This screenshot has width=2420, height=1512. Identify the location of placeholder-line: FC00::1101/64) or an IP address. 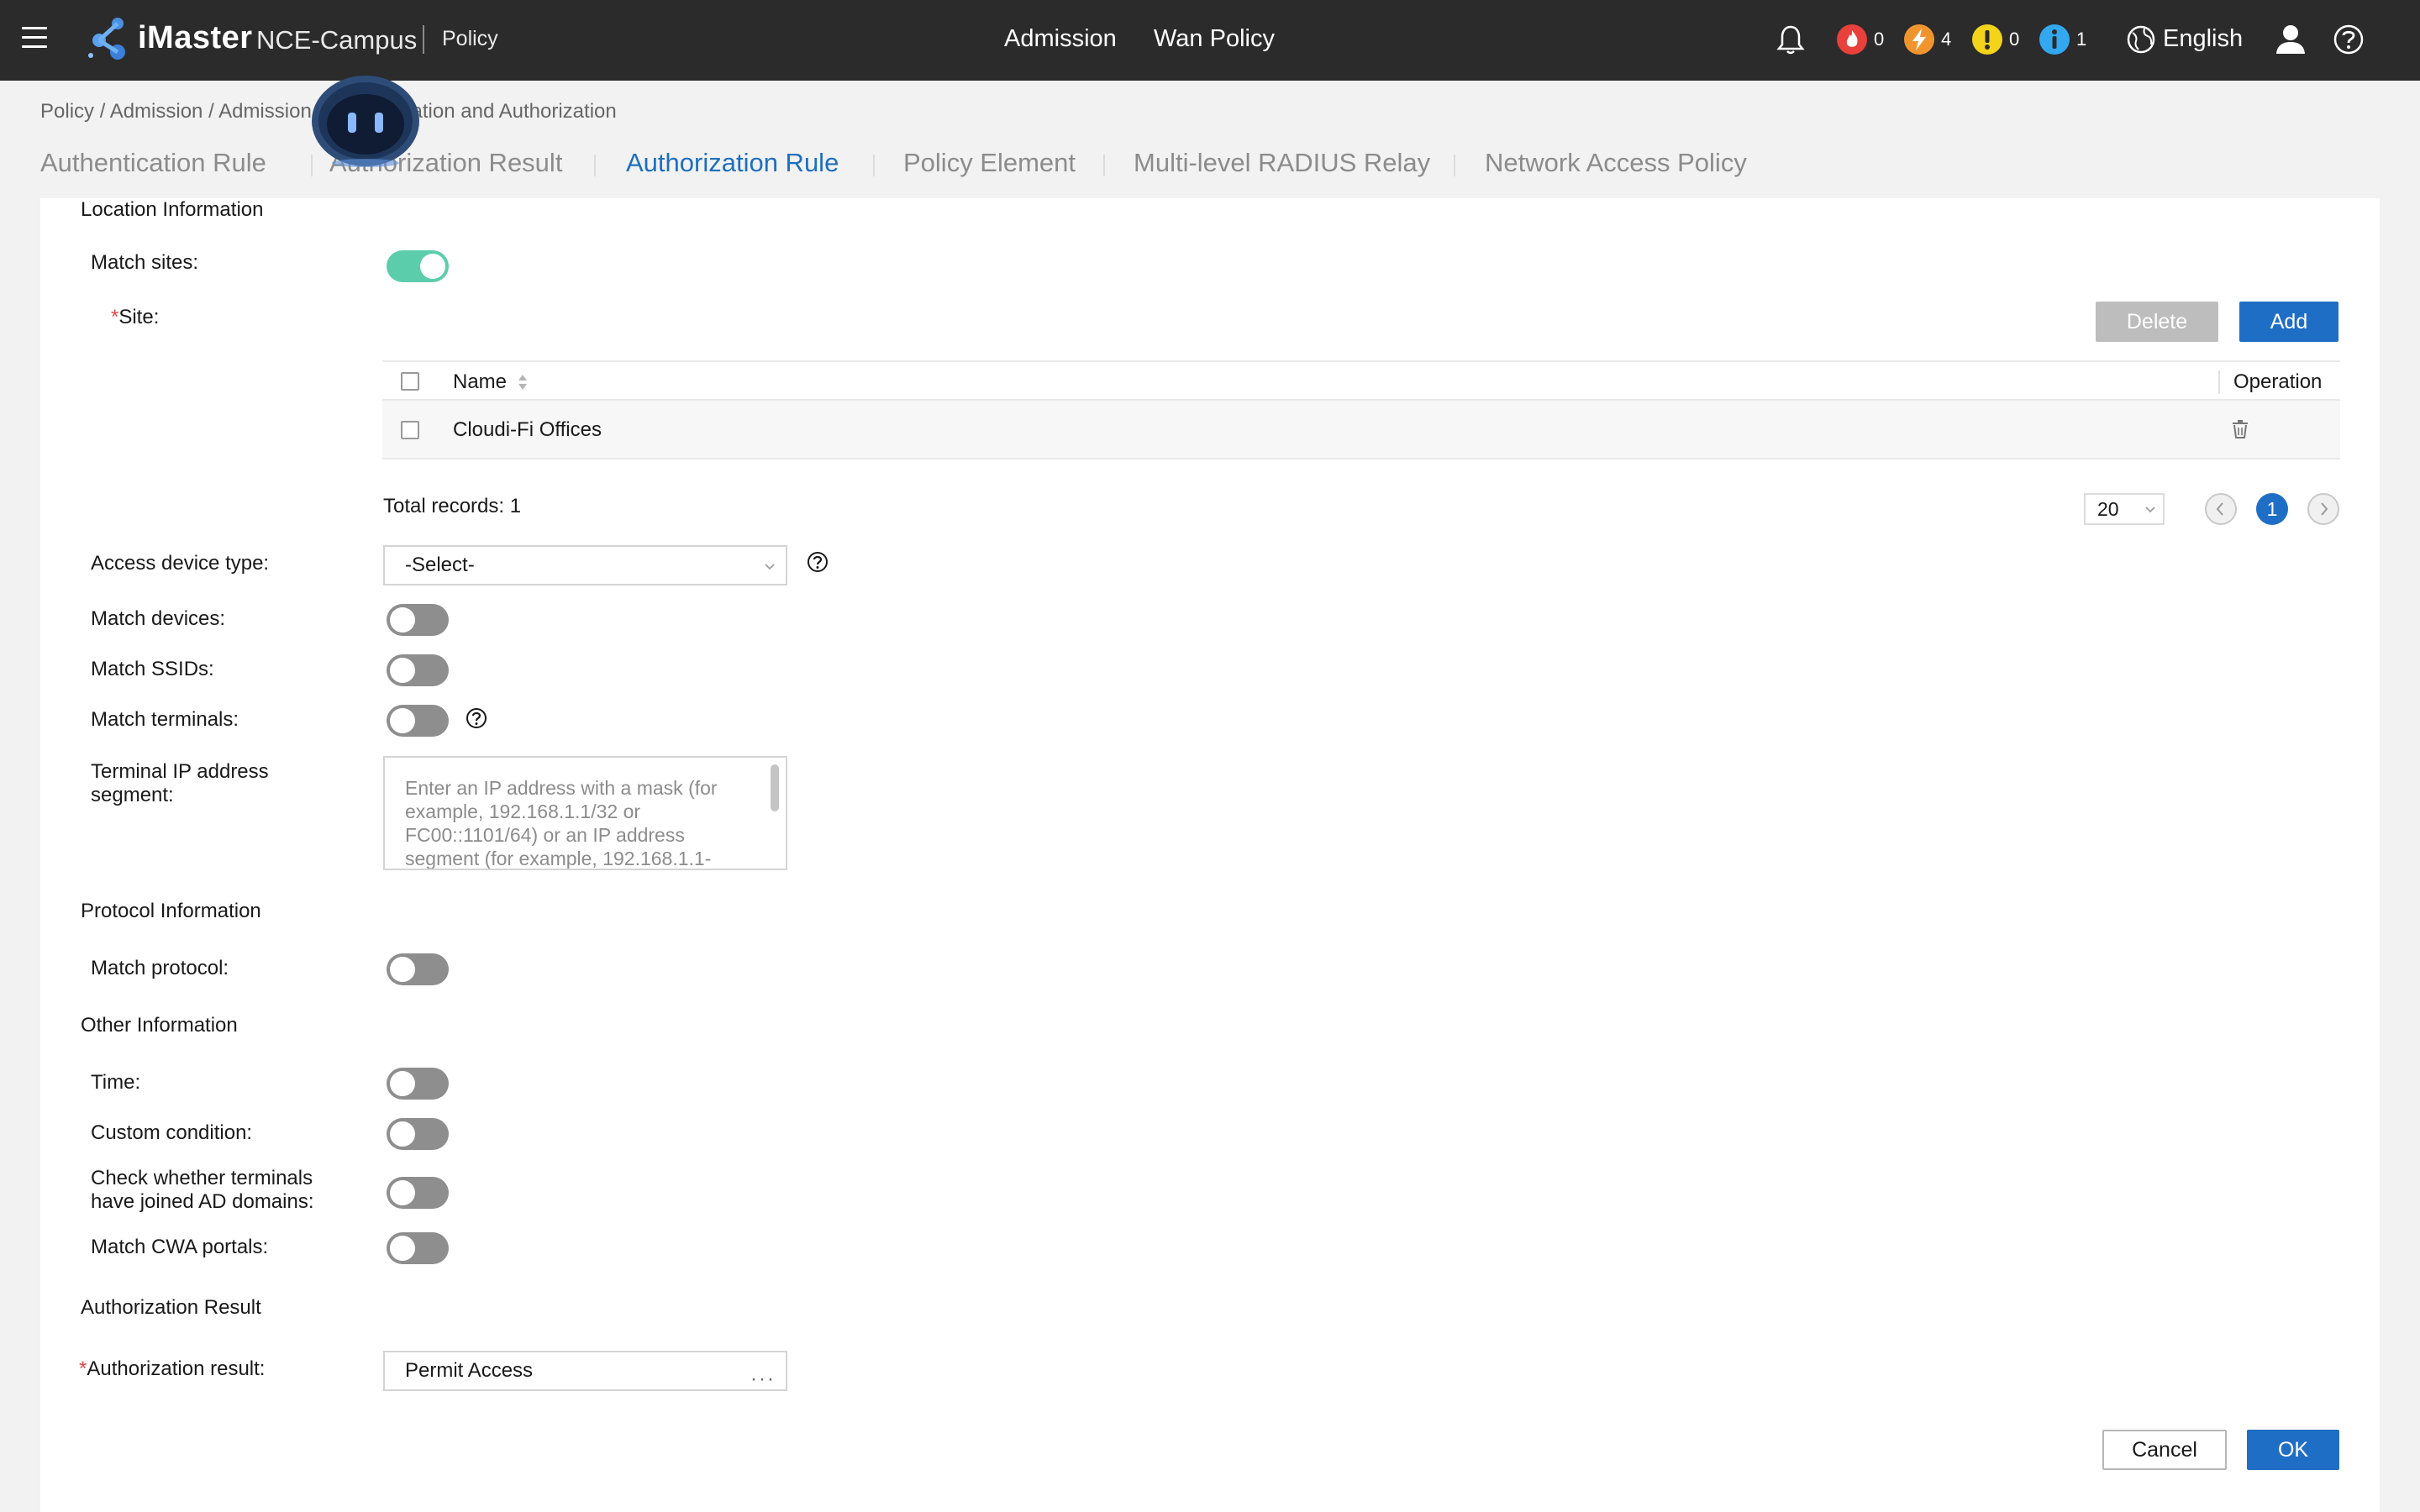
(545, 835).